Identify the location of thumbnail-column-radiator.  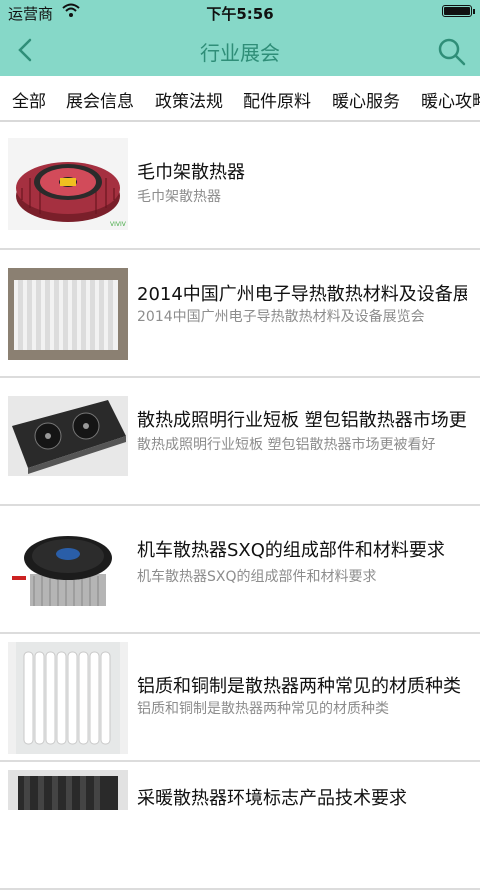
(68, 698).